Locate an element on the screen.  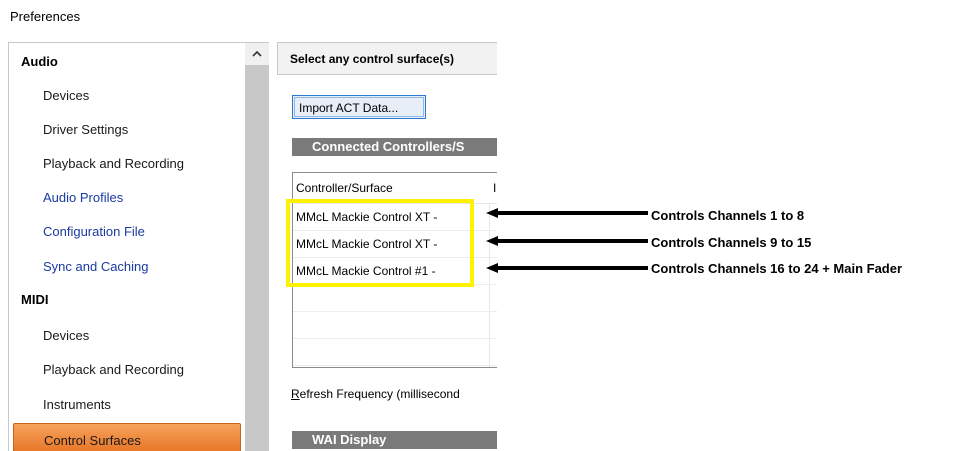
chevron-up-icon is located at coordinates (257, 54).